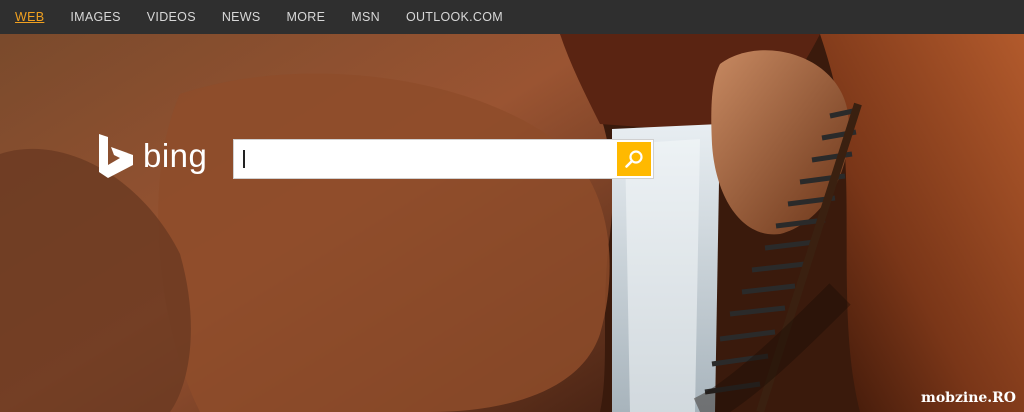 This screenshot has width=1024, height=412. Describe the element at coordinates (175, 155) in the screenshot. I see `bing-wordmark: bing` at that location.